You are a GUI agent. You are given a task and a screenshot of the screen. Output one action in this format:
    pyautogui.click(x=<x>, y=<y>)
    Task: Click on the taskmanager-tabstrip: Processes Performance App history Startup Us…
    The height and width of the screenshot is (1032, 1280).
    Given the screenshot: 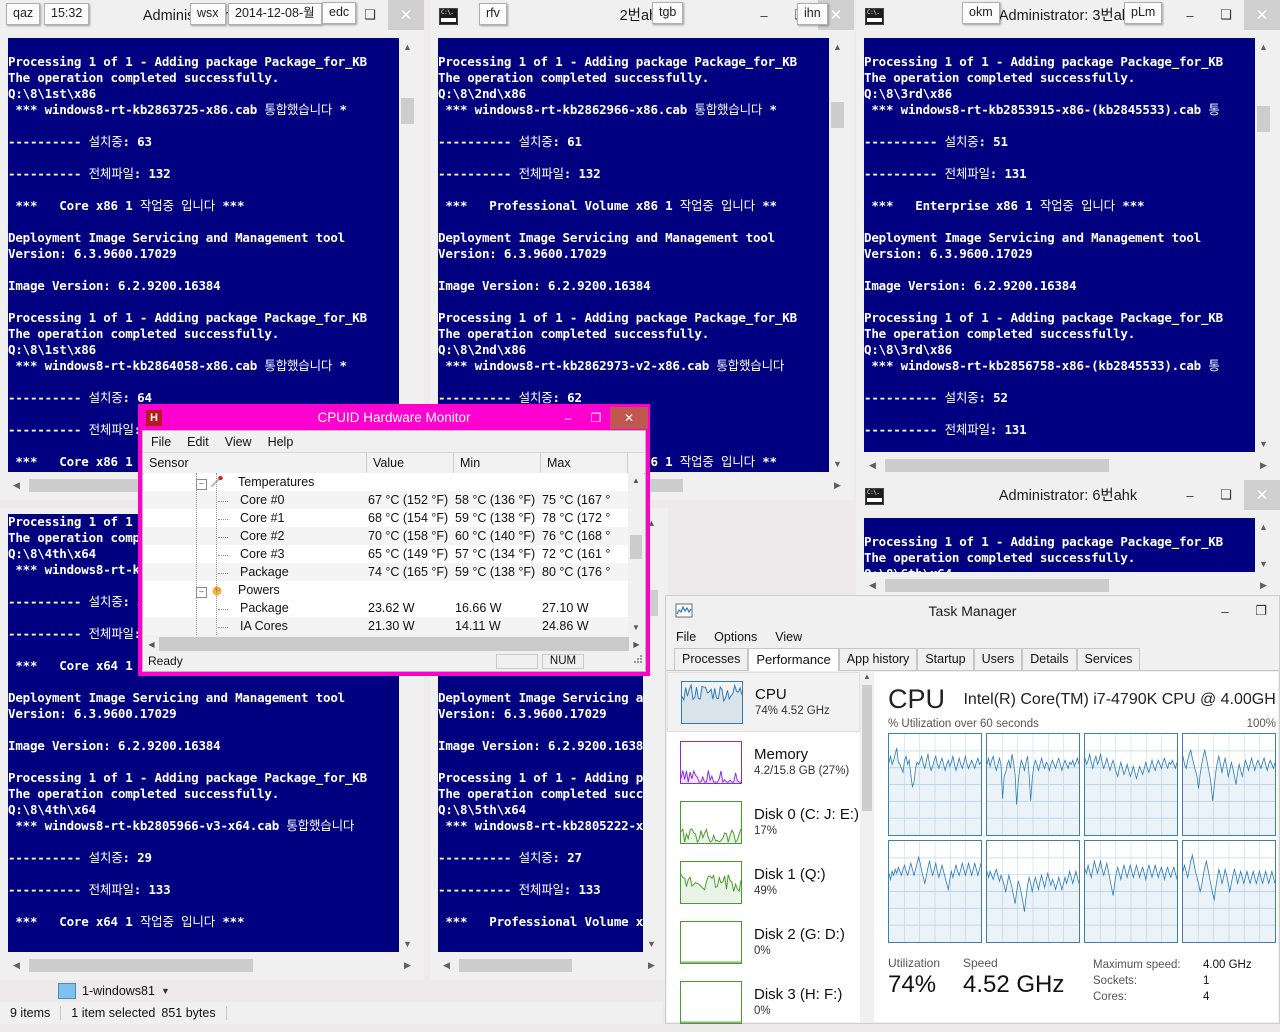 What is the action you would take?
    pyautogui.click(x=972, y=659)
    